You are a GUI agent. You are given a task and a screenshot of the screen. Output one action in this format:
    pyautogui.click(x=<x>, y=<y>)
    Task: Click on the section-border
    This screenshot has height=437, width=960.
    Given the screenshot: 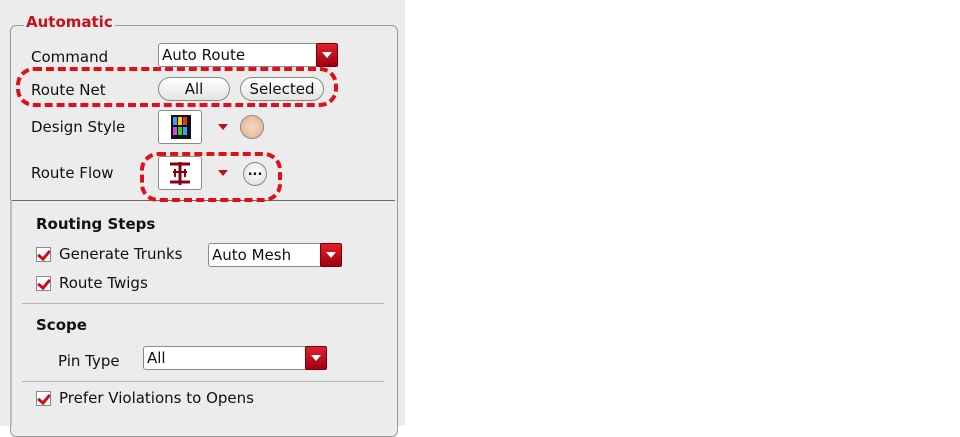 What is the action you would take?
    pyautogui.click(x=203, y=200)
    